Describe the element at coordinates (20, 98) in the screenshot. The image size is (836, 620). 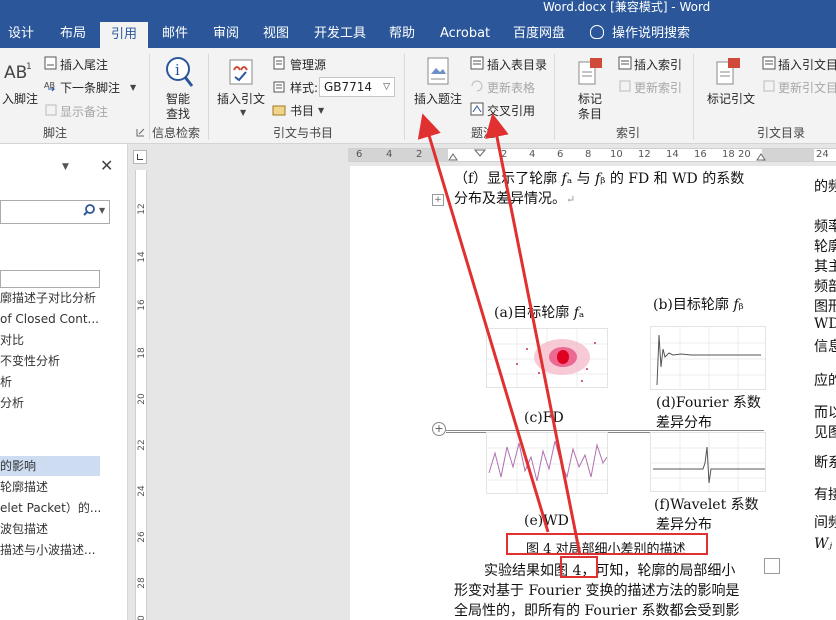
I see `insert-footnote-button: 入脚注` at that location.